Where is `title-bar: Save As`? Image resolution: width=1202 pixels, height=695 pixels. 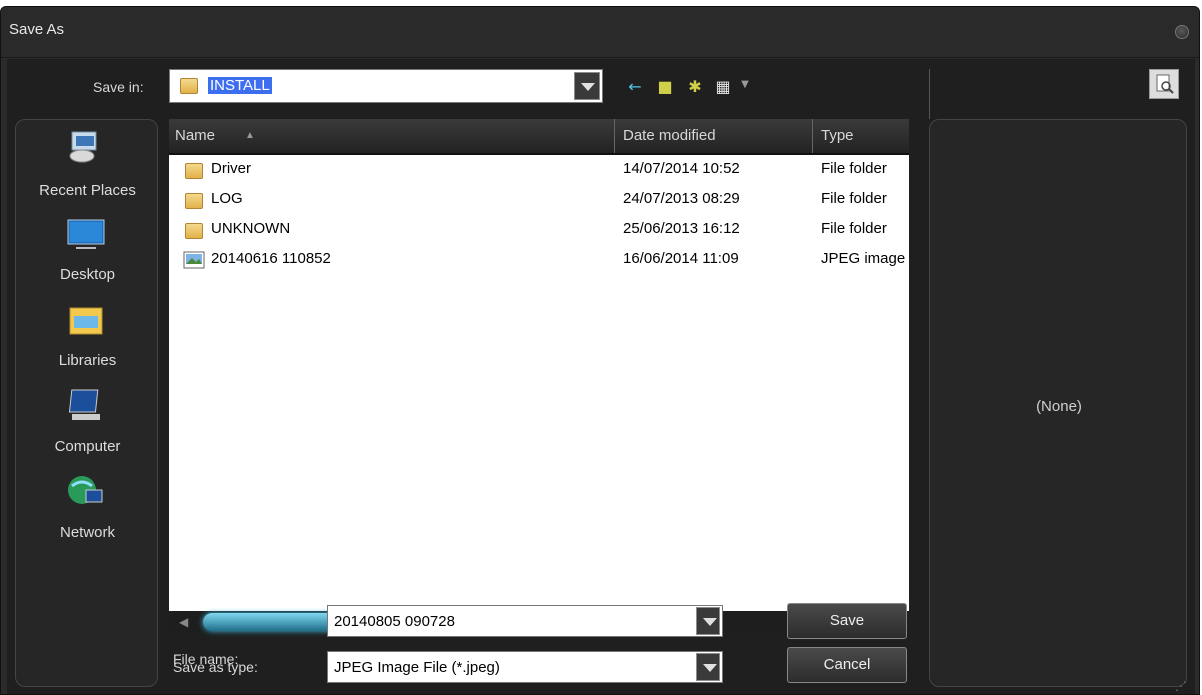 title-bar: Save As is located at coordinates (600, 32).